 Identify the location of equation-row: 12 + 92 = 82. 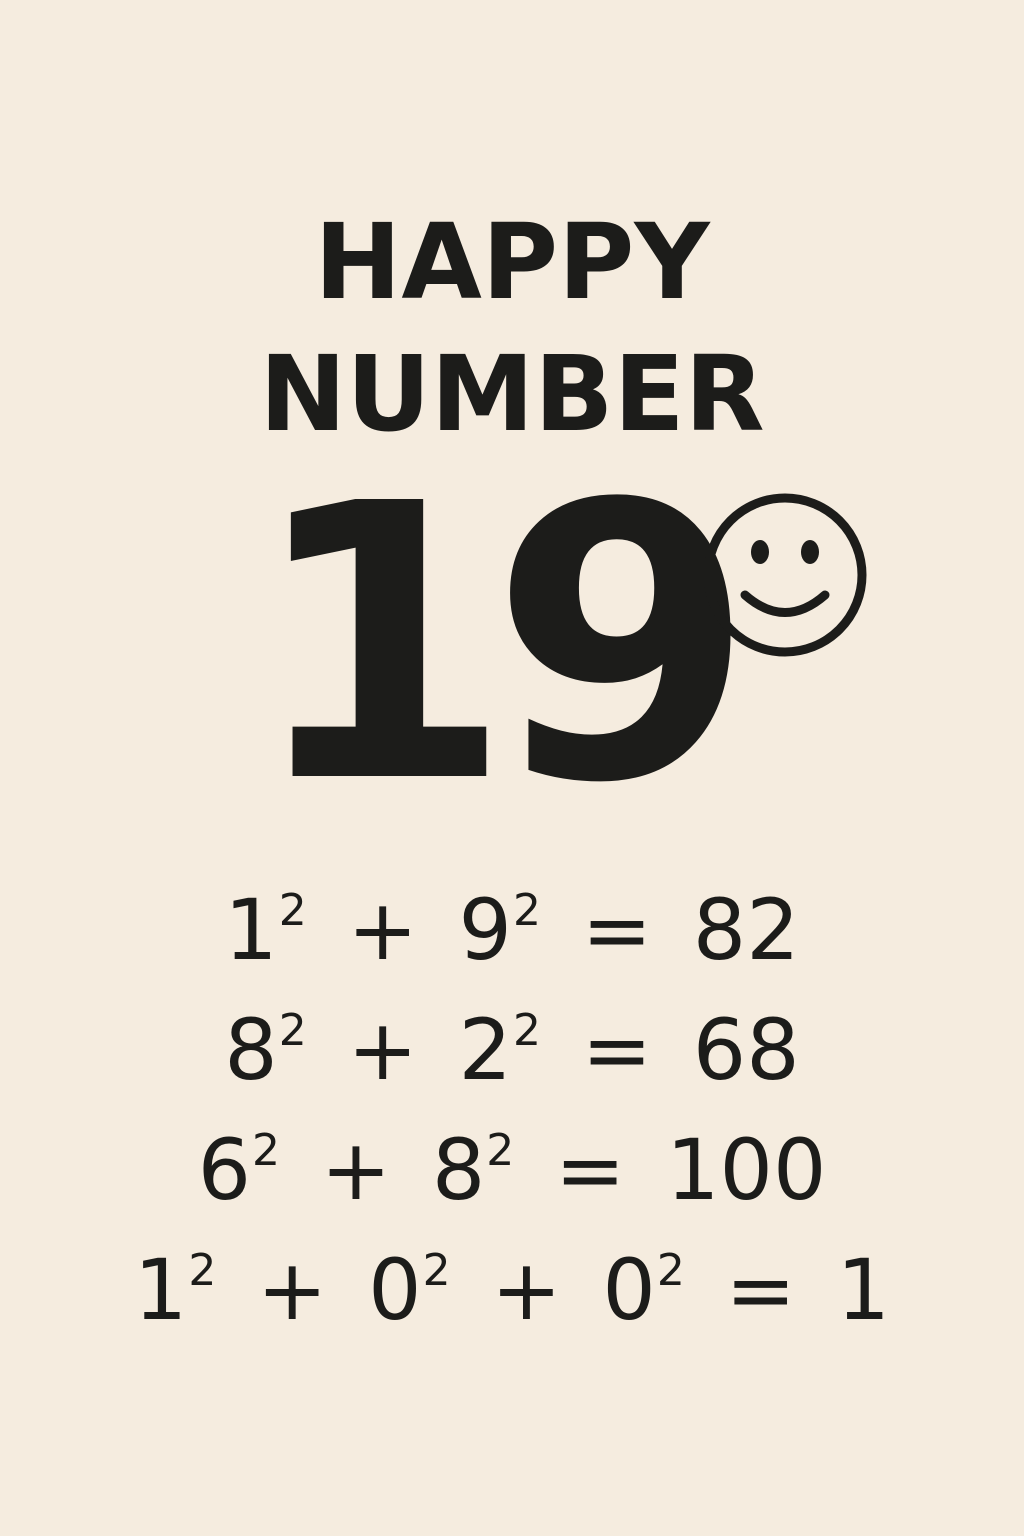
(512, 930).